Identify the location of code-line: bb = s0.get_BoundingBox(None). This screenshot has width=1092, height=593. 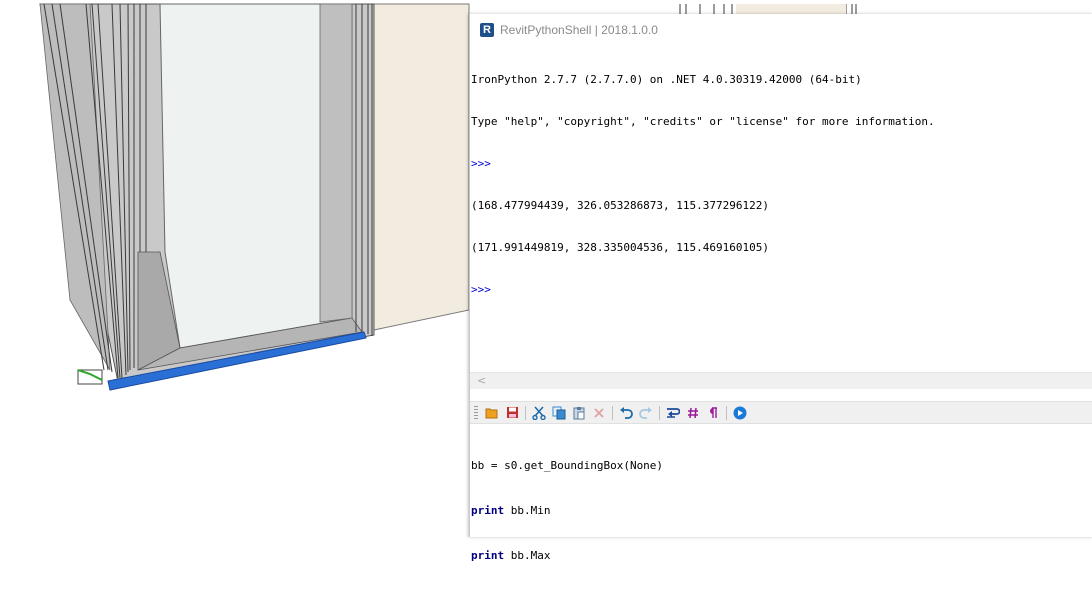
(567, 465).